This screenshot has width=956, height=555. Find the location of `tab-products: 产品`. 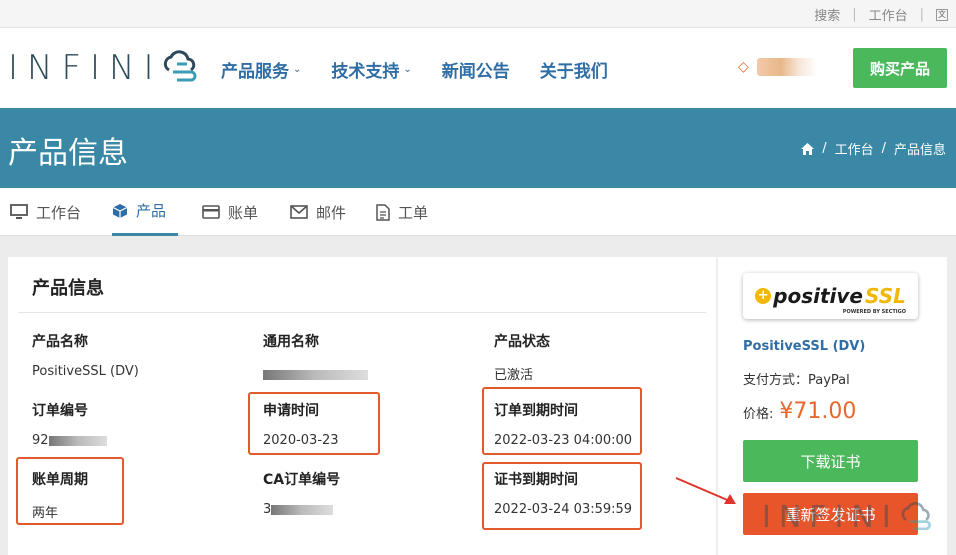

tab-products: 产品 is located at coordinates (145, 212).